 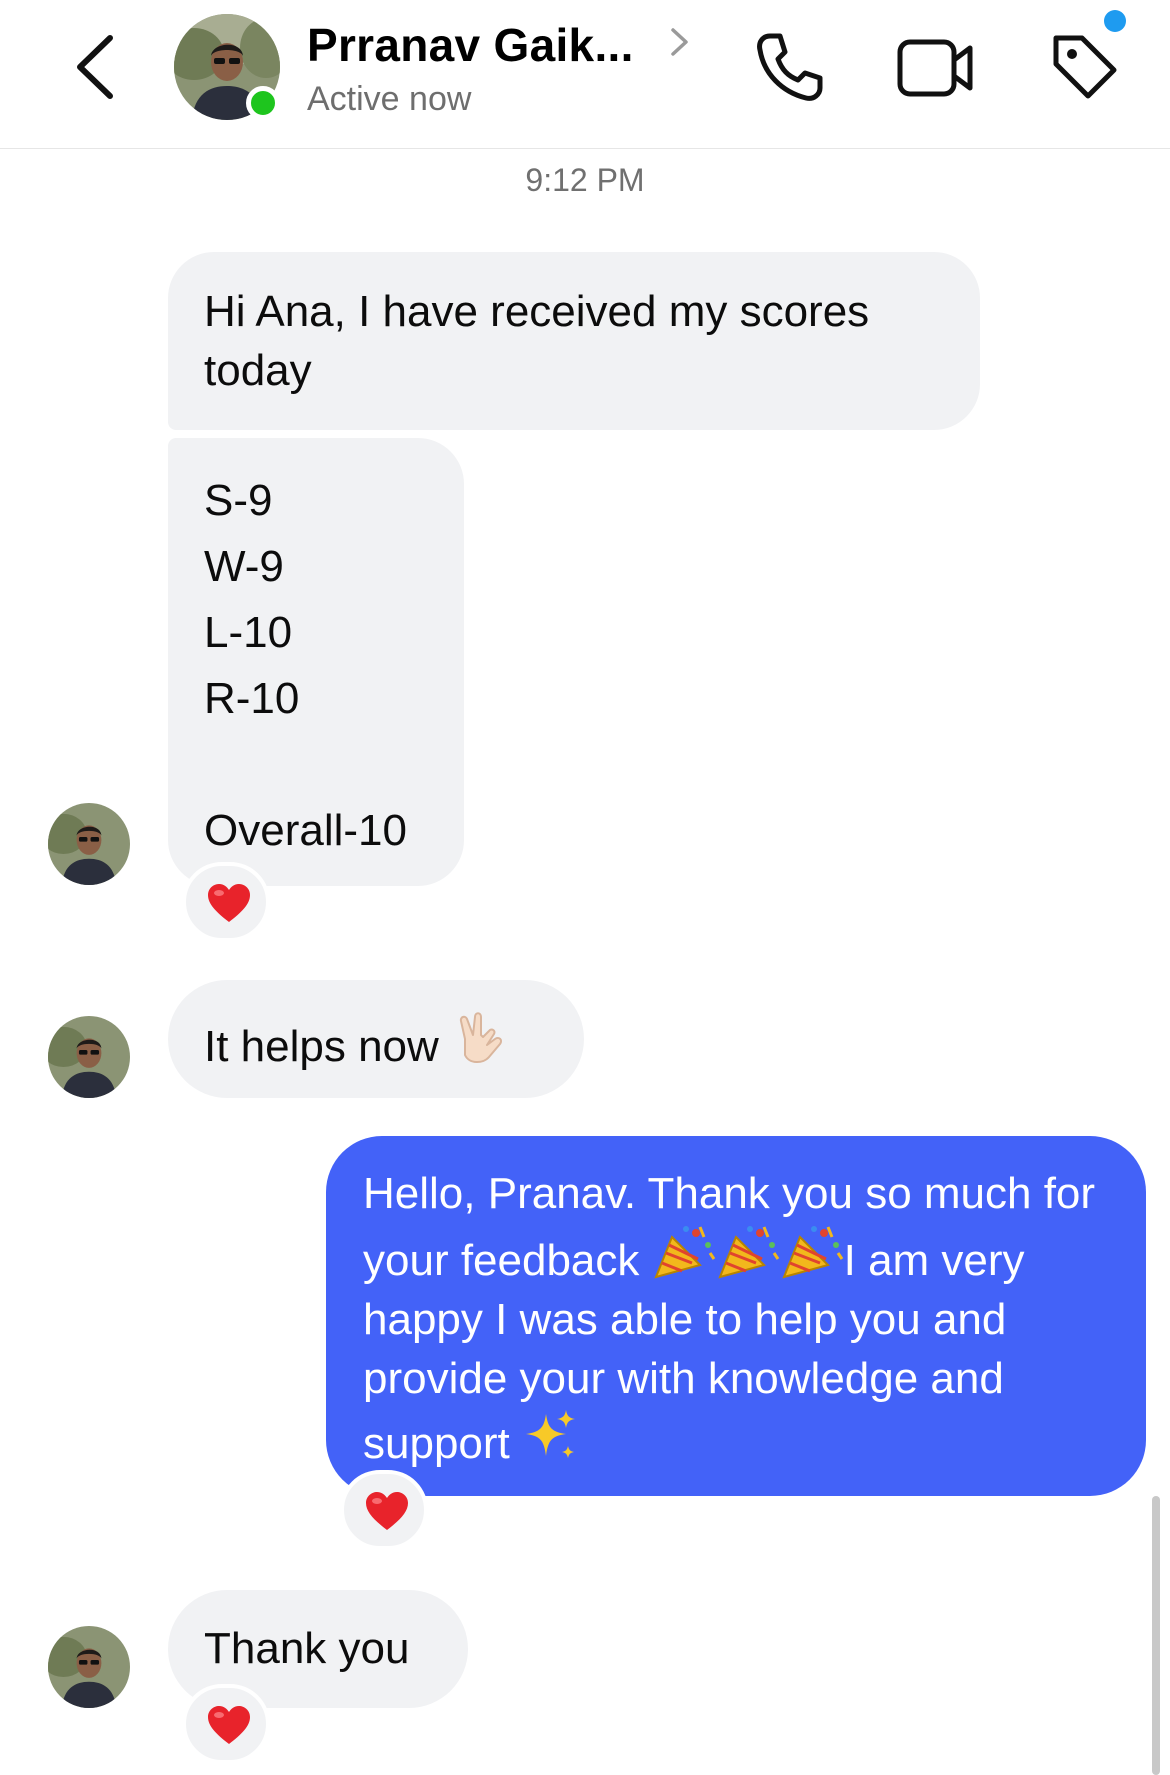 I want to click on contact-status: Active now, so click(x=389, y=99).